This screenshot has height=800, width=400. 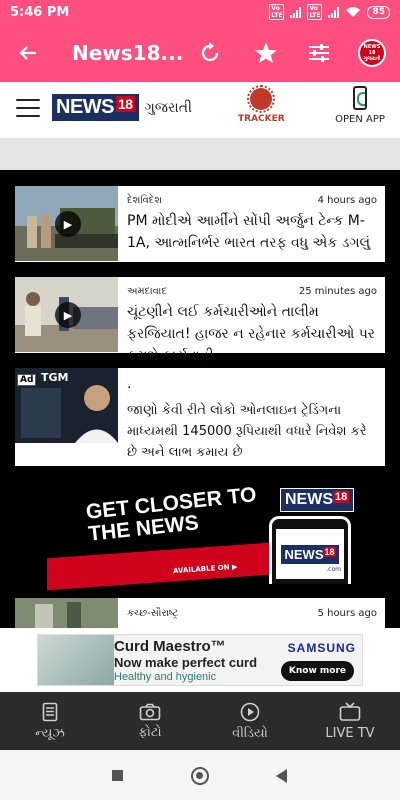 I want to click on news18-logo-icon: NEWS 18 ગુજરાતી, so click(x=372, y=53).